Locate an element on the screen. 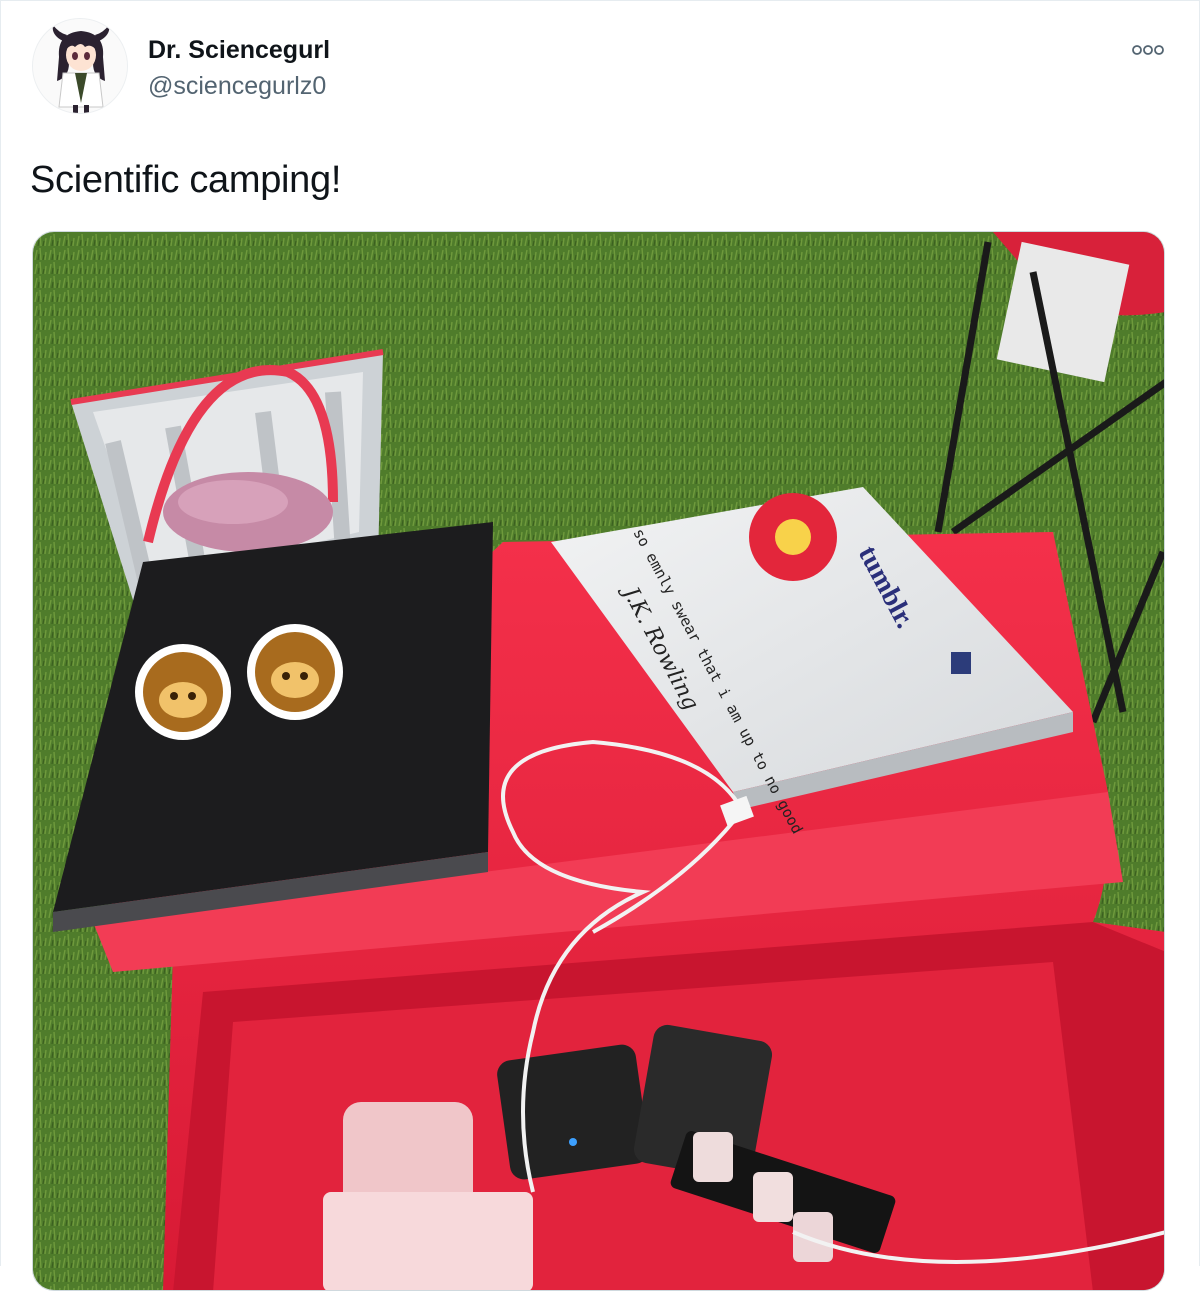 The image size is (1200, 1291). tweet-author: Dr. Sciencegurl @sciencegurlz0 is located at coordinates (239, 68).